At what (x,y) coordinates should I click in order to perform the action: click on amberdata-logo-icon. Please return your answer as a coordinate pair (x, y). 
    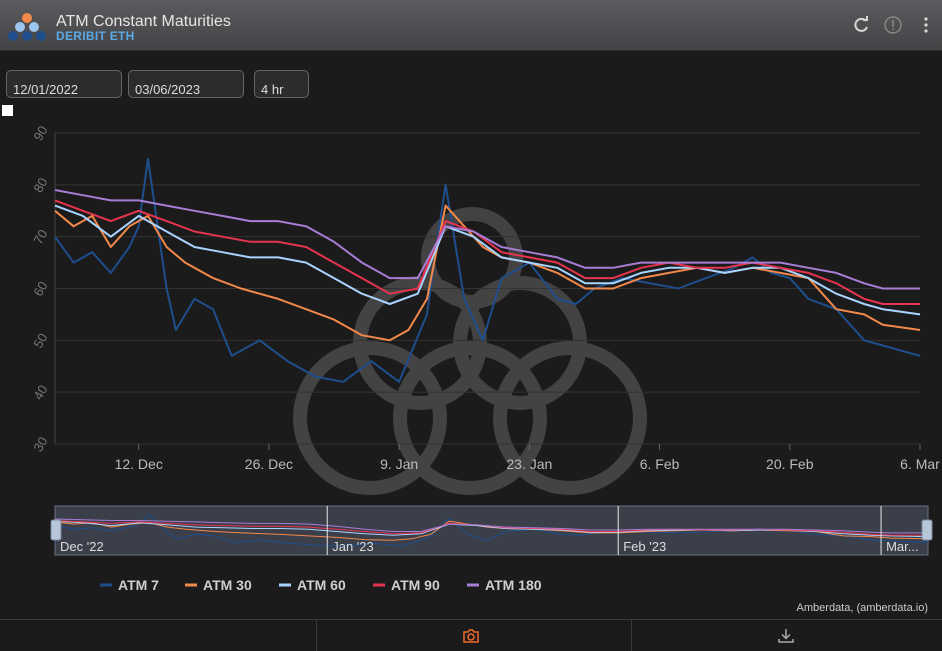
    Looking at the image, I should click on (27, 27).